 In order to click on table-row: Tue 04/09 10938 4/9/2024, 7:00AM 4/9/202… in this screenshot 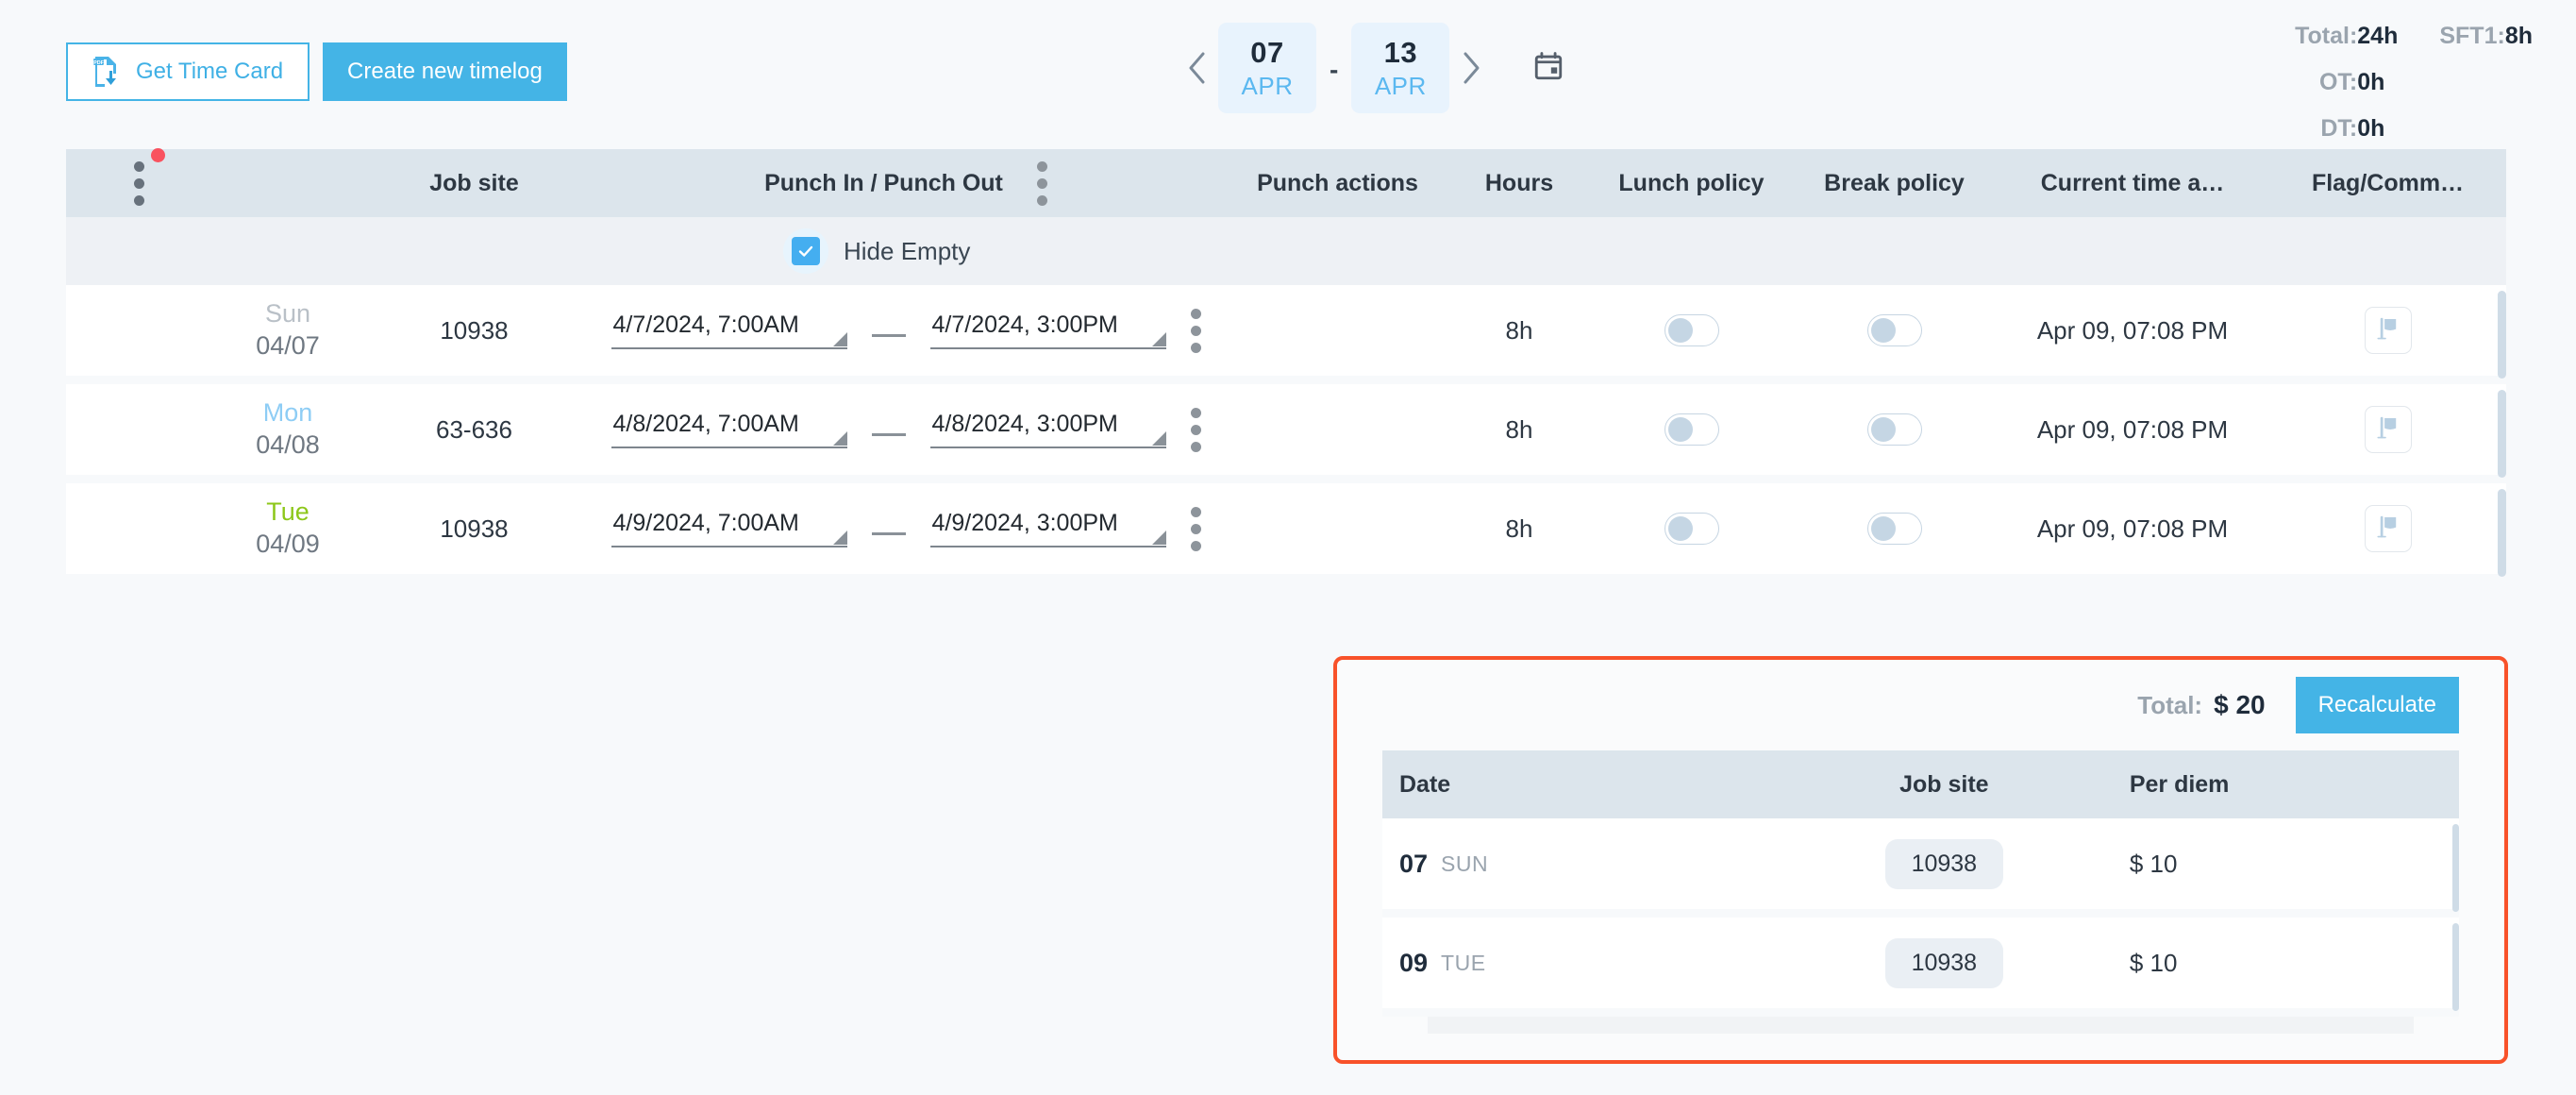, I will do `click(1286, 532)`.